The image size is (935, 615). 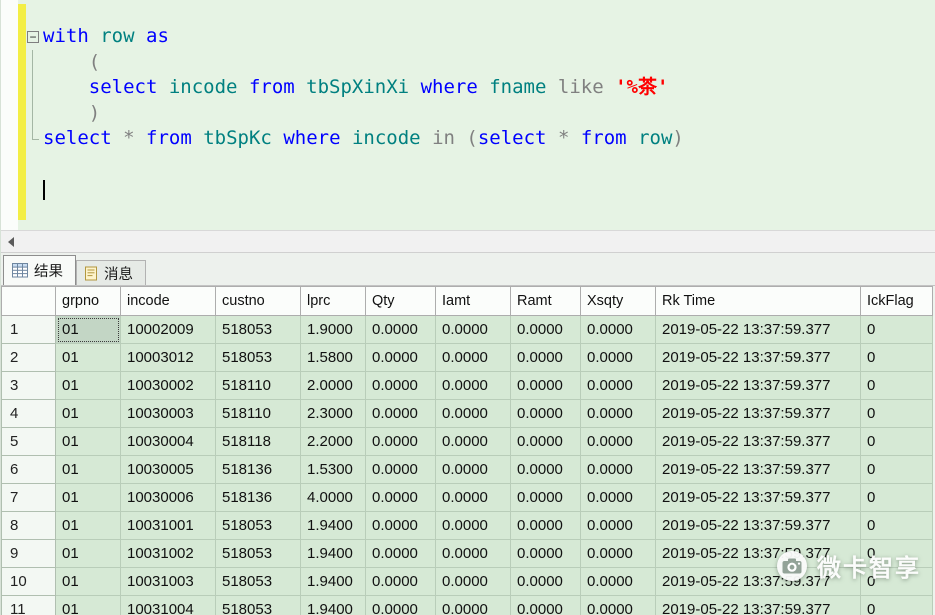 I want to click on scroll-left-button, so click(x=10, y=241).